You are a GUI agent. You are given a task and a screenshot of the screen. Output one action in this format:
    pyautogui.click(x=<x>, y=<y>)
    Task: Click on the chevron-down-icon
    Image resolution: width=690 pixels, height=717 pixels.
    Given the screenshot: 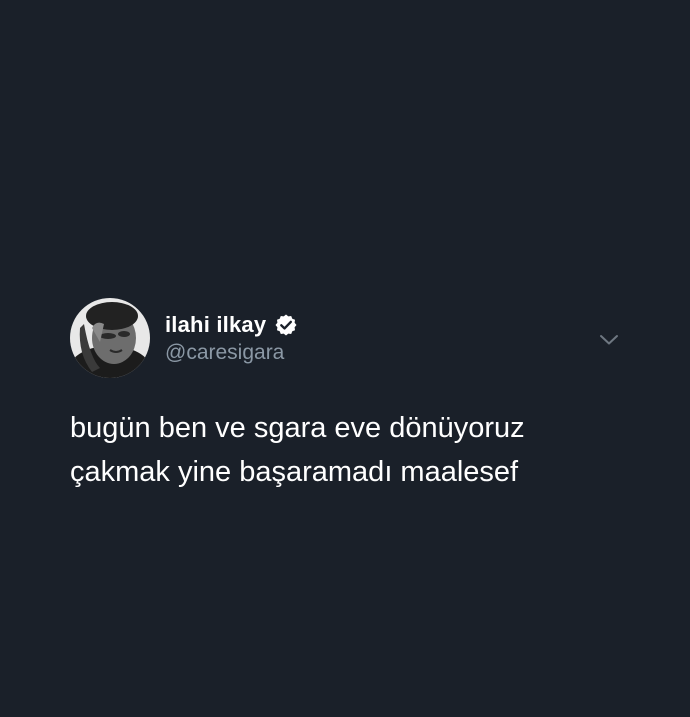 What is the action you would take?
    pyautogui.click(x=609, y=340)
    